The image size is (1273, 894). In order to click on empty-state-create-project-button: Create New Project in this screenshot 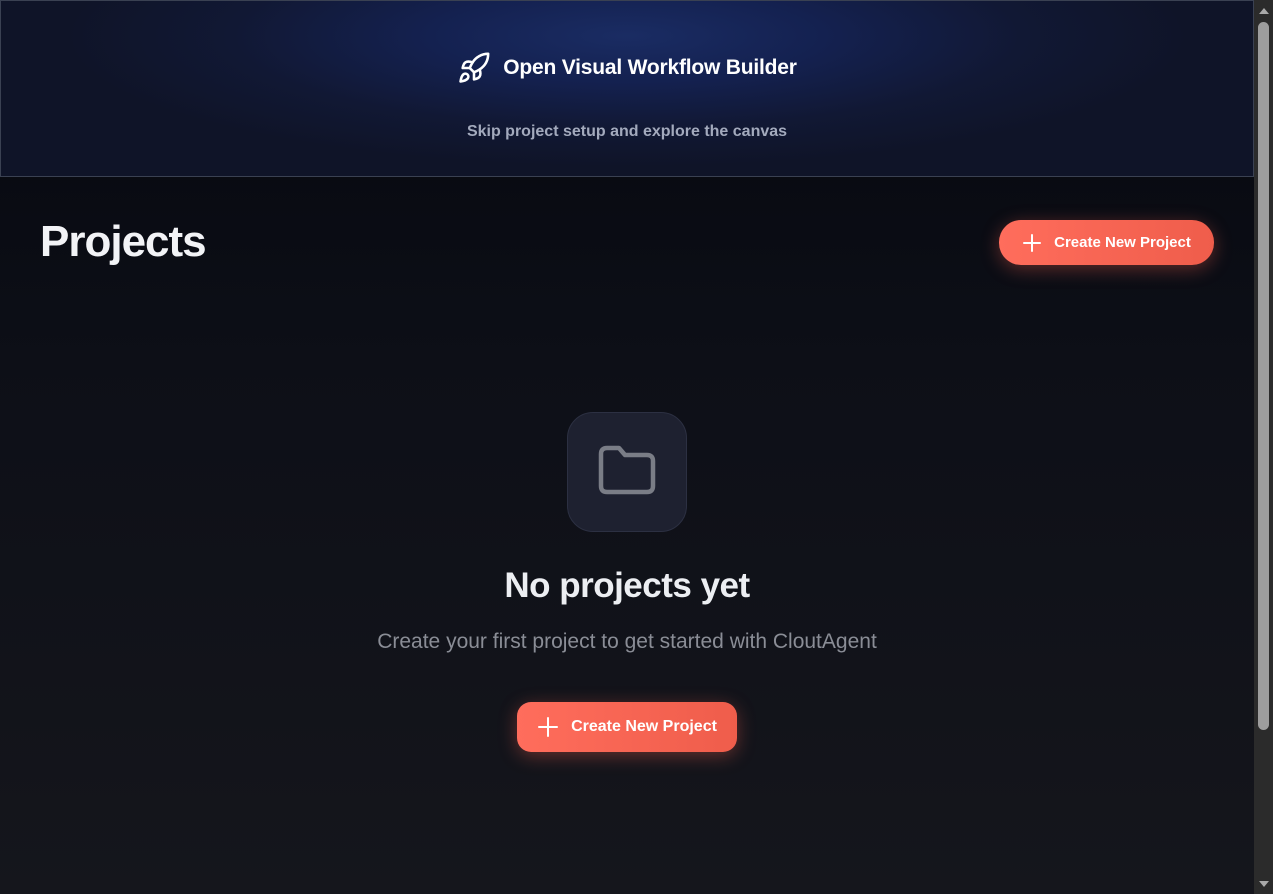, I will do `click(627, 727)`.